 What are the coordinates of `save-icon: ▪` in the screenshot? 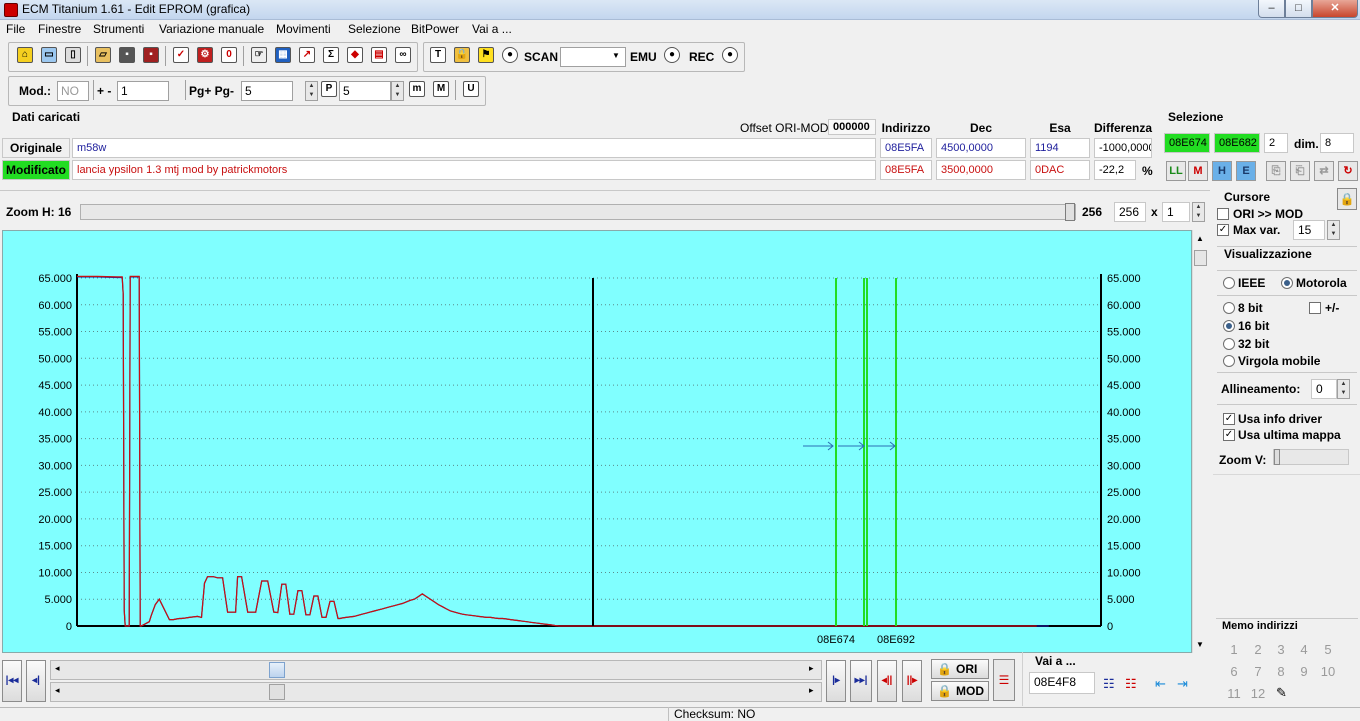 It's located at (127, 55).